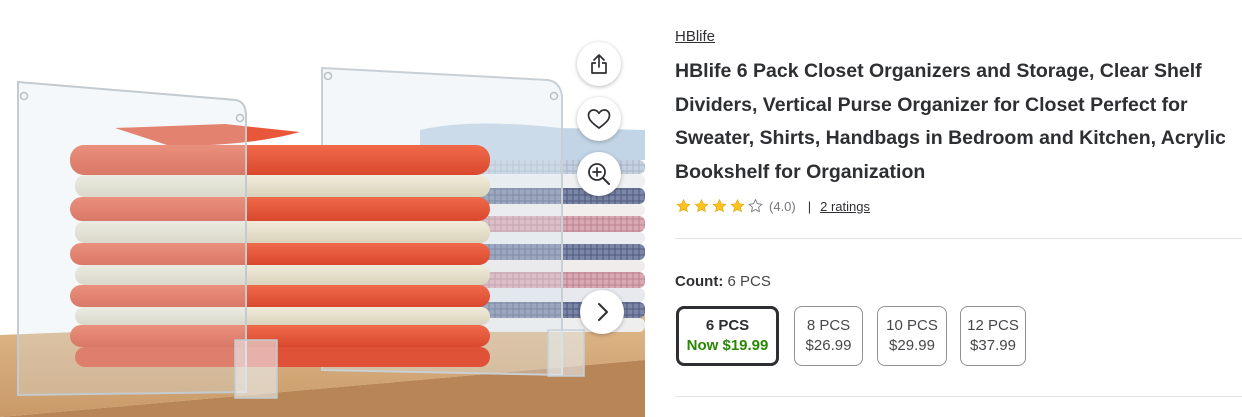  Describe the element at coordinates (727, 325) in the screenshot. I see `variant-name: 6 PCS` at that location.